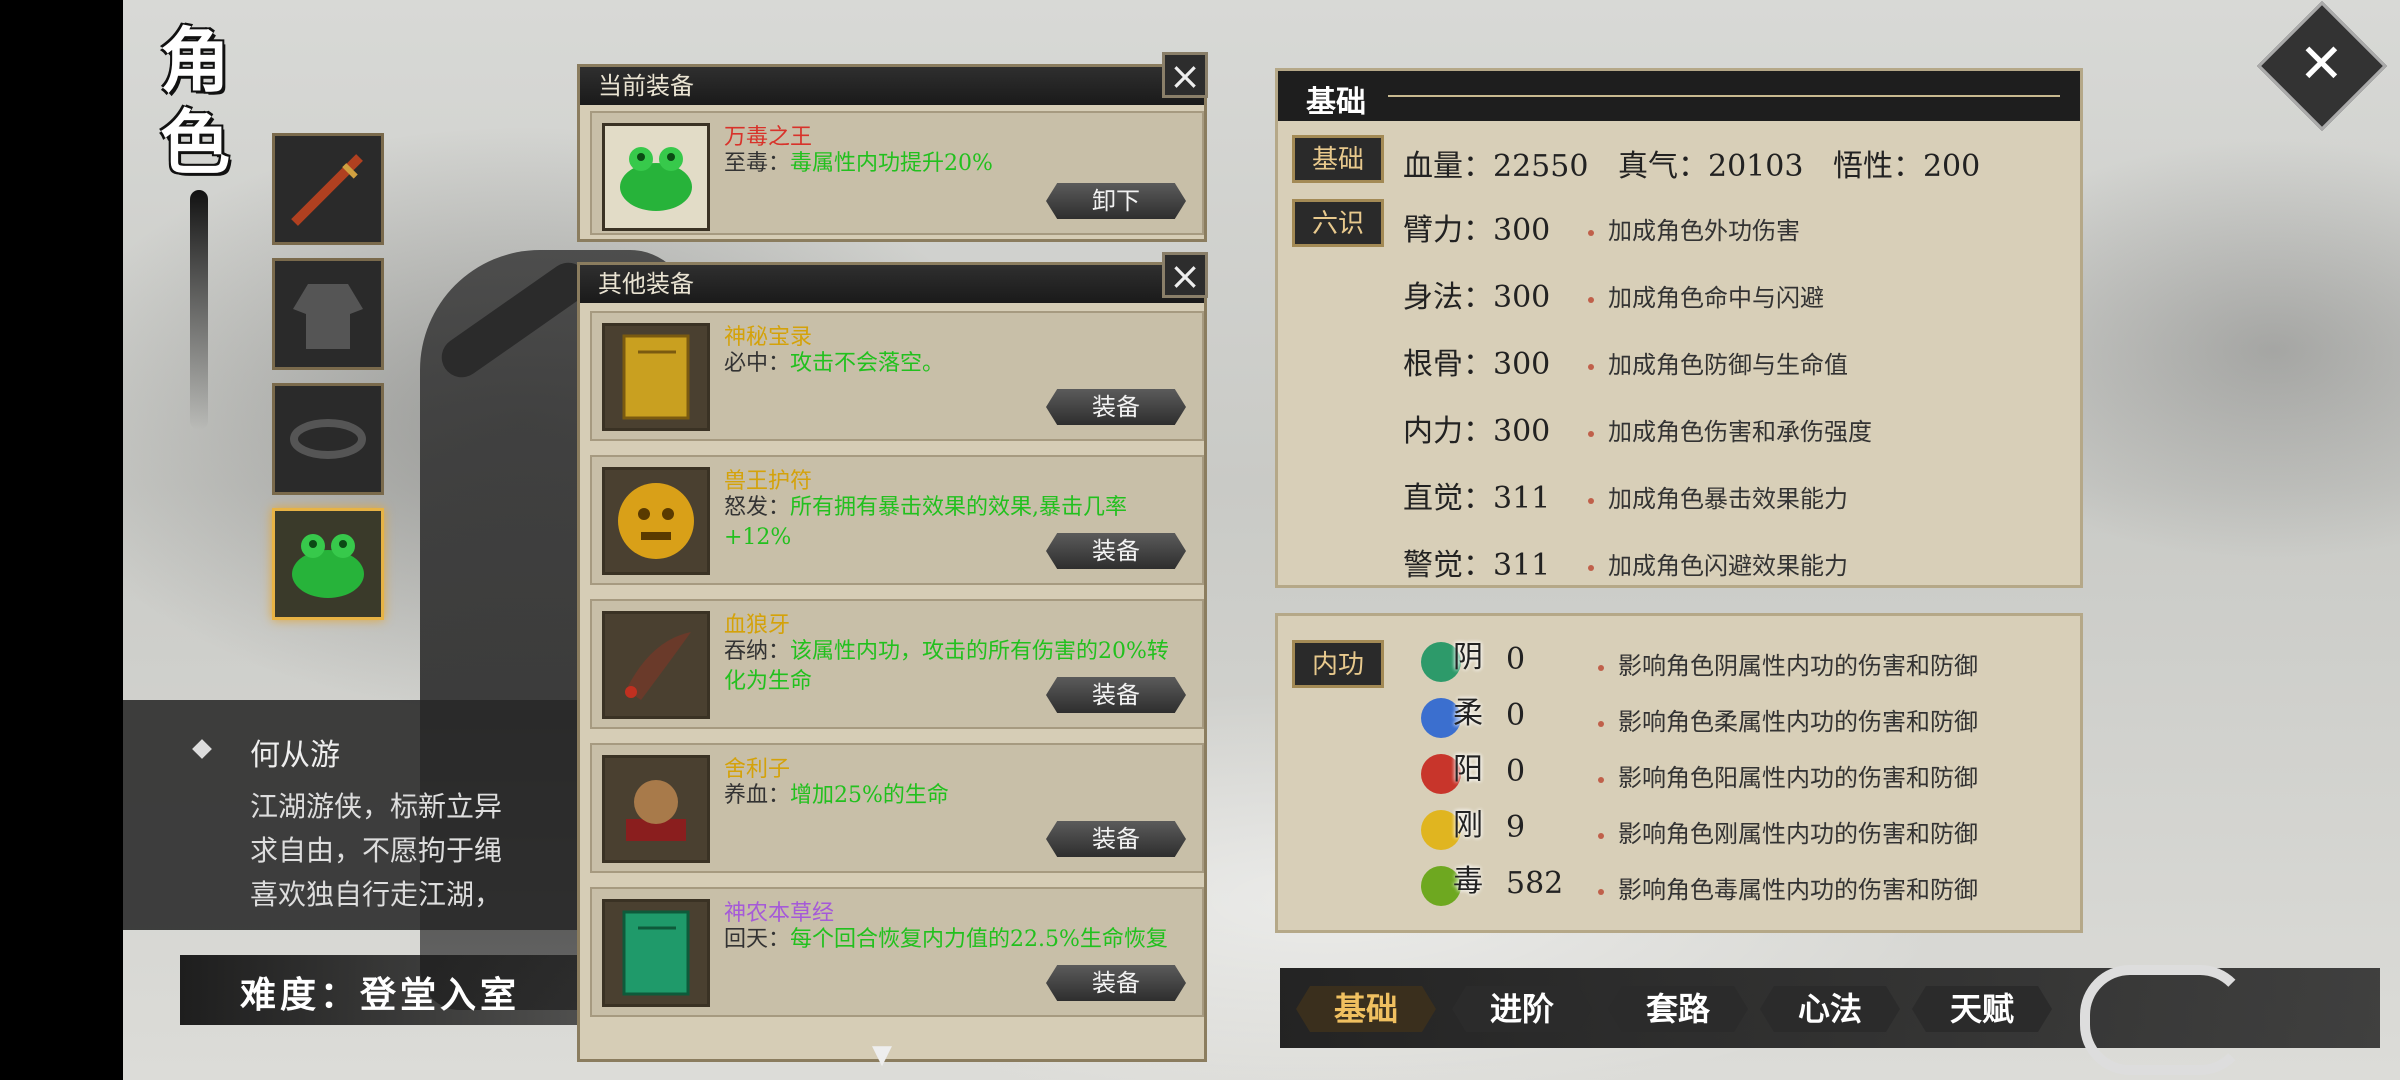 This screenshot has height=1080, width=2400. What do you see at coordinates (656, 665) in the screenshot?
I see `wolf-fang-icon` at bounding box center [656, 665].